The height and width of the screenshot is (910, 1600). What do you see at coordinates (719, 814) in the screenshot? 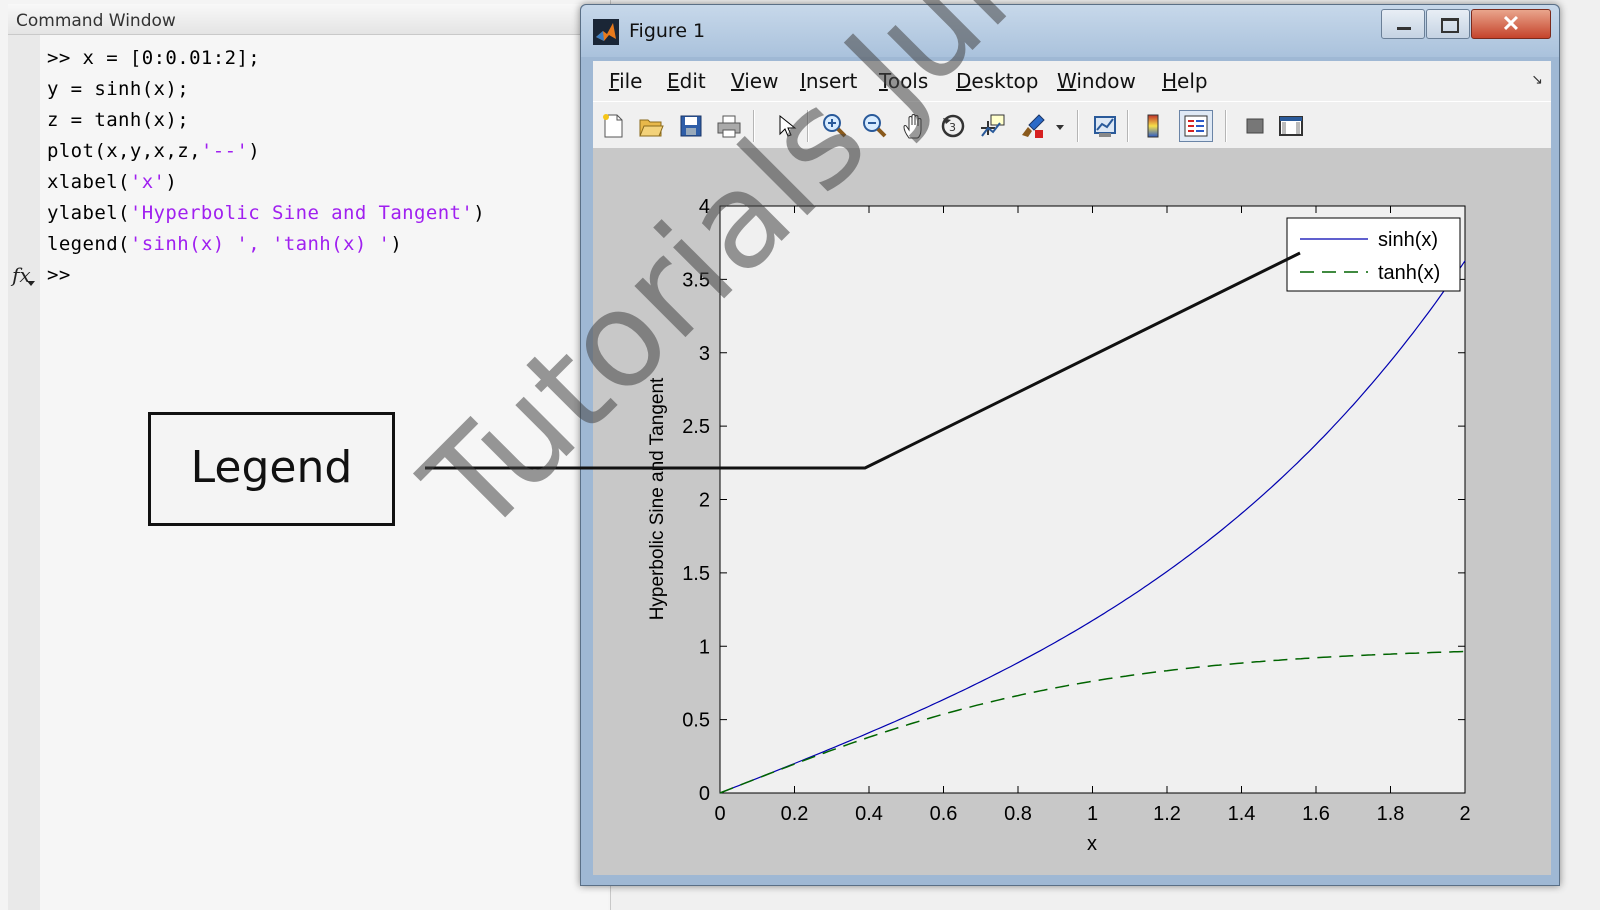
I see `x-tick-label: 0` at bounding box center [719, 814].